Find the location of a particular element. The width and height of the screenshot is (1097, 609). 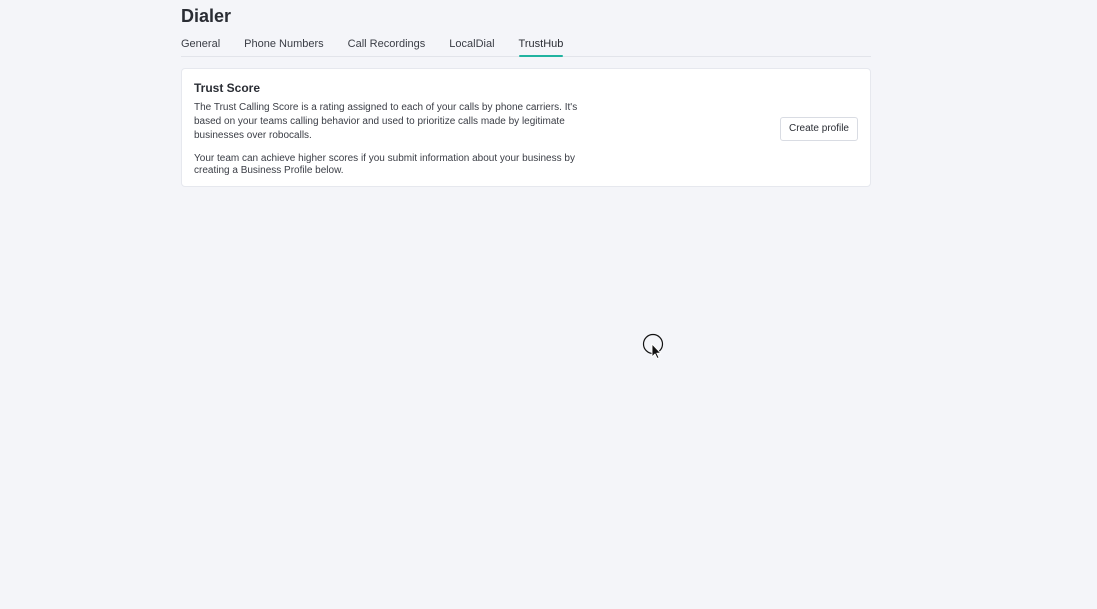

tab-localdial: LocalDial is located at coordinates (471, 46).